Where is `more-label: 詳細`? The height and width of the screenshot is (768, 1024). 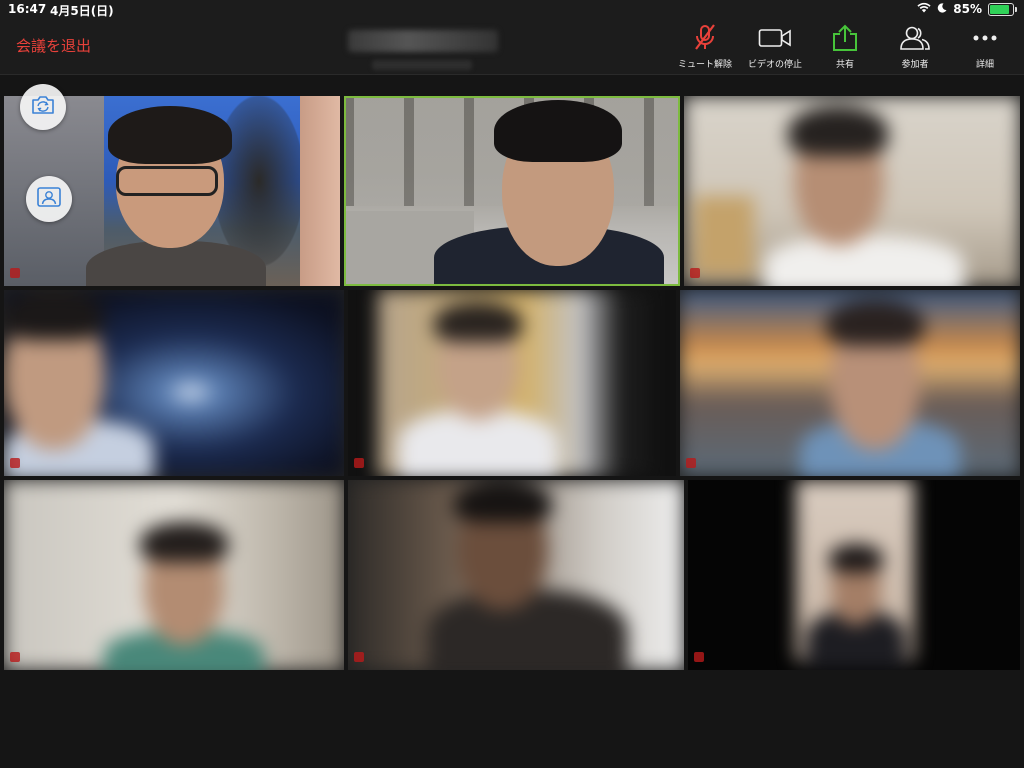
more-label: 詳細 is located at coordinates (984, 65).